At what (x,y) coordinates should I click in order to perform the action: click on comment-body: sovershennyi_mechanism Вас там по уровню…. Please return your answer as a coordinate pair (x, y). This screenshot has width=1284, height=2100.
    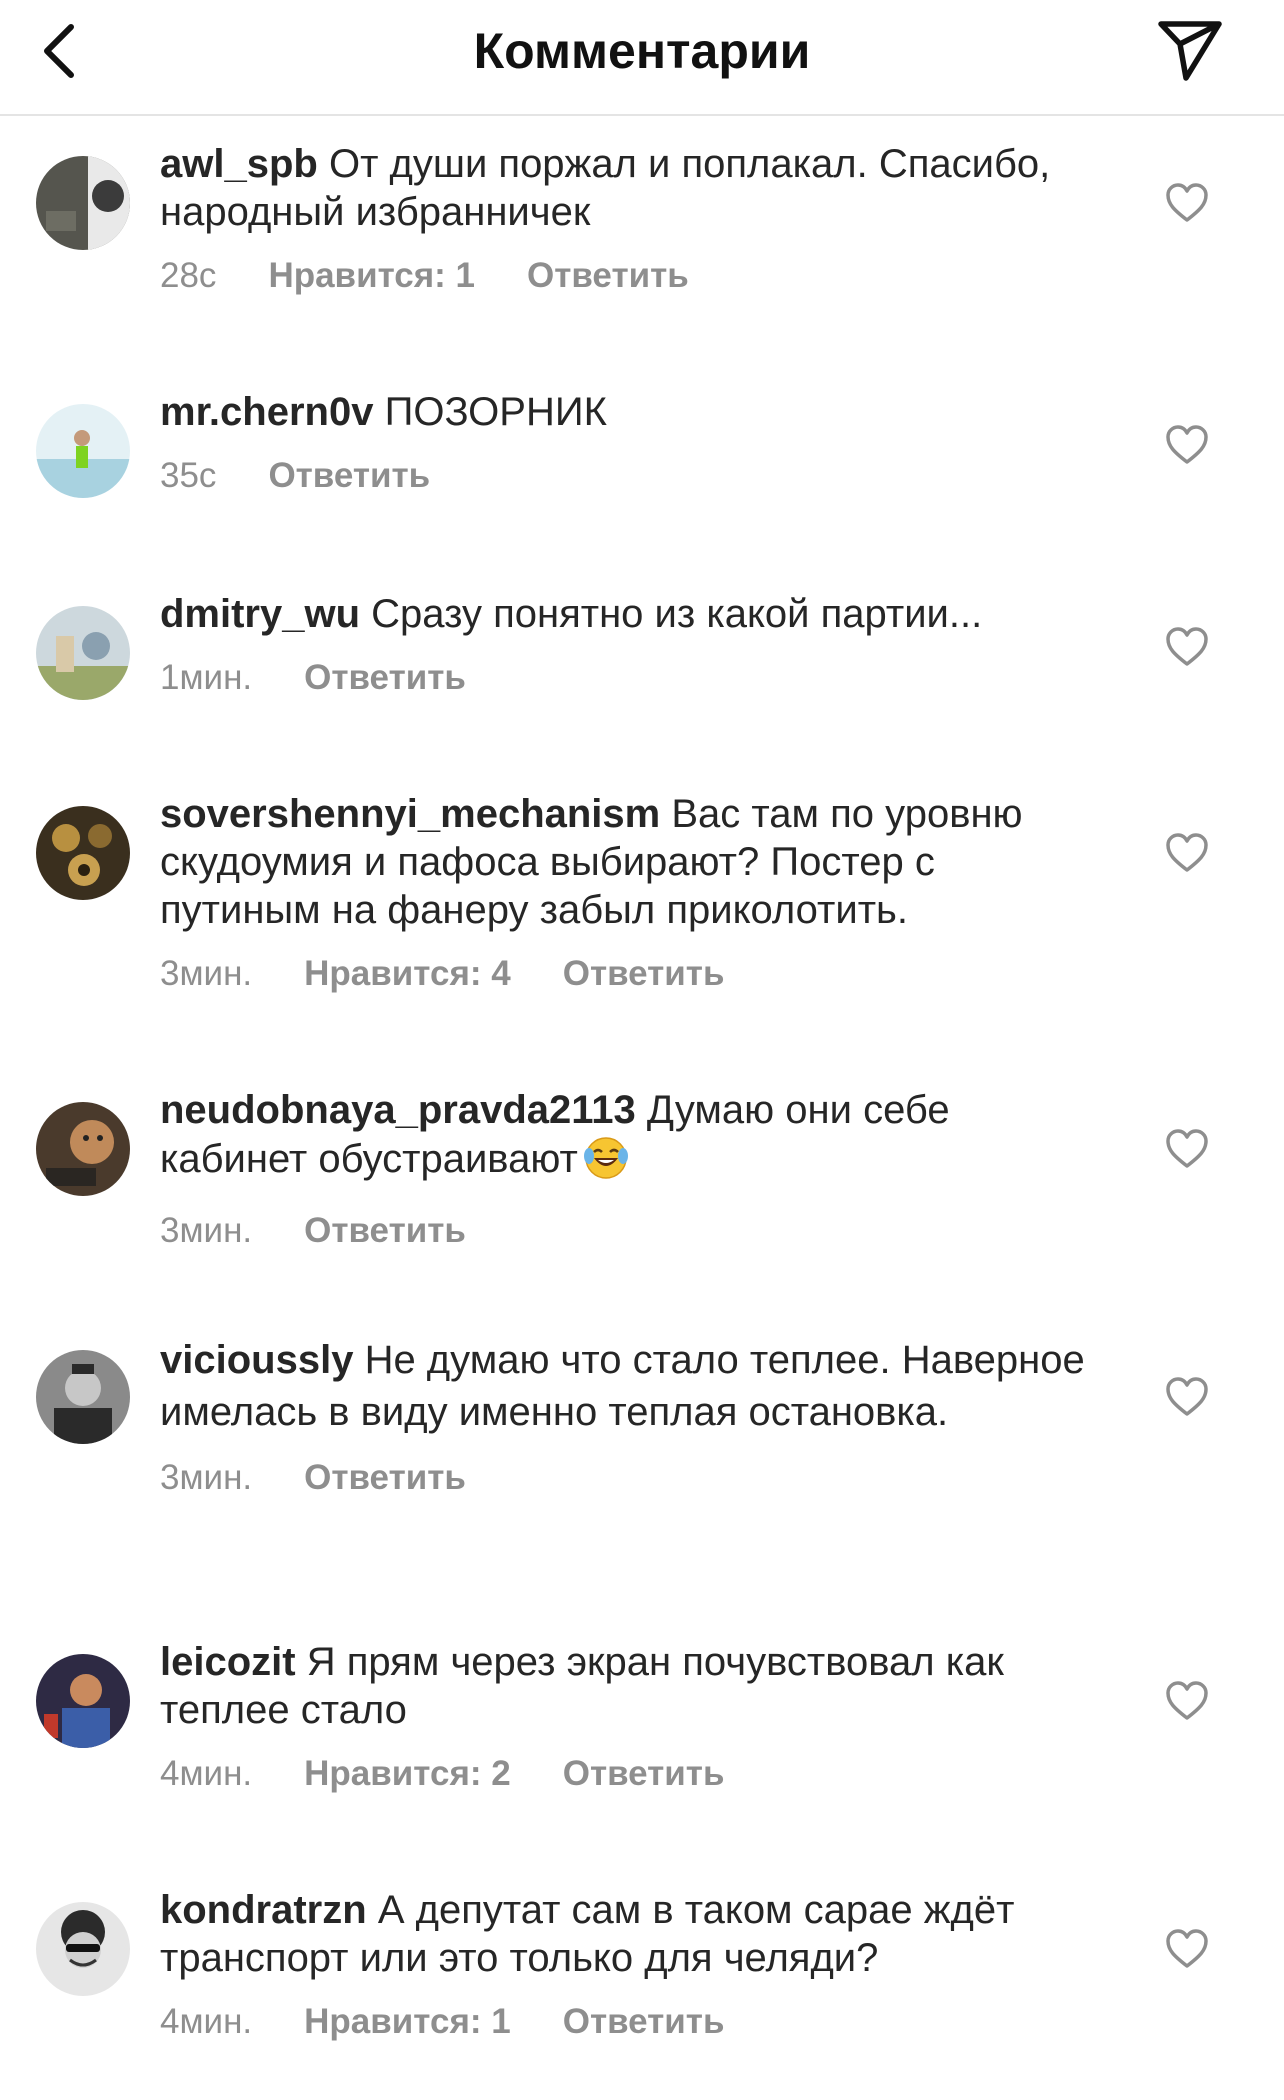
    Looking at the image, I should click on (630, 893).